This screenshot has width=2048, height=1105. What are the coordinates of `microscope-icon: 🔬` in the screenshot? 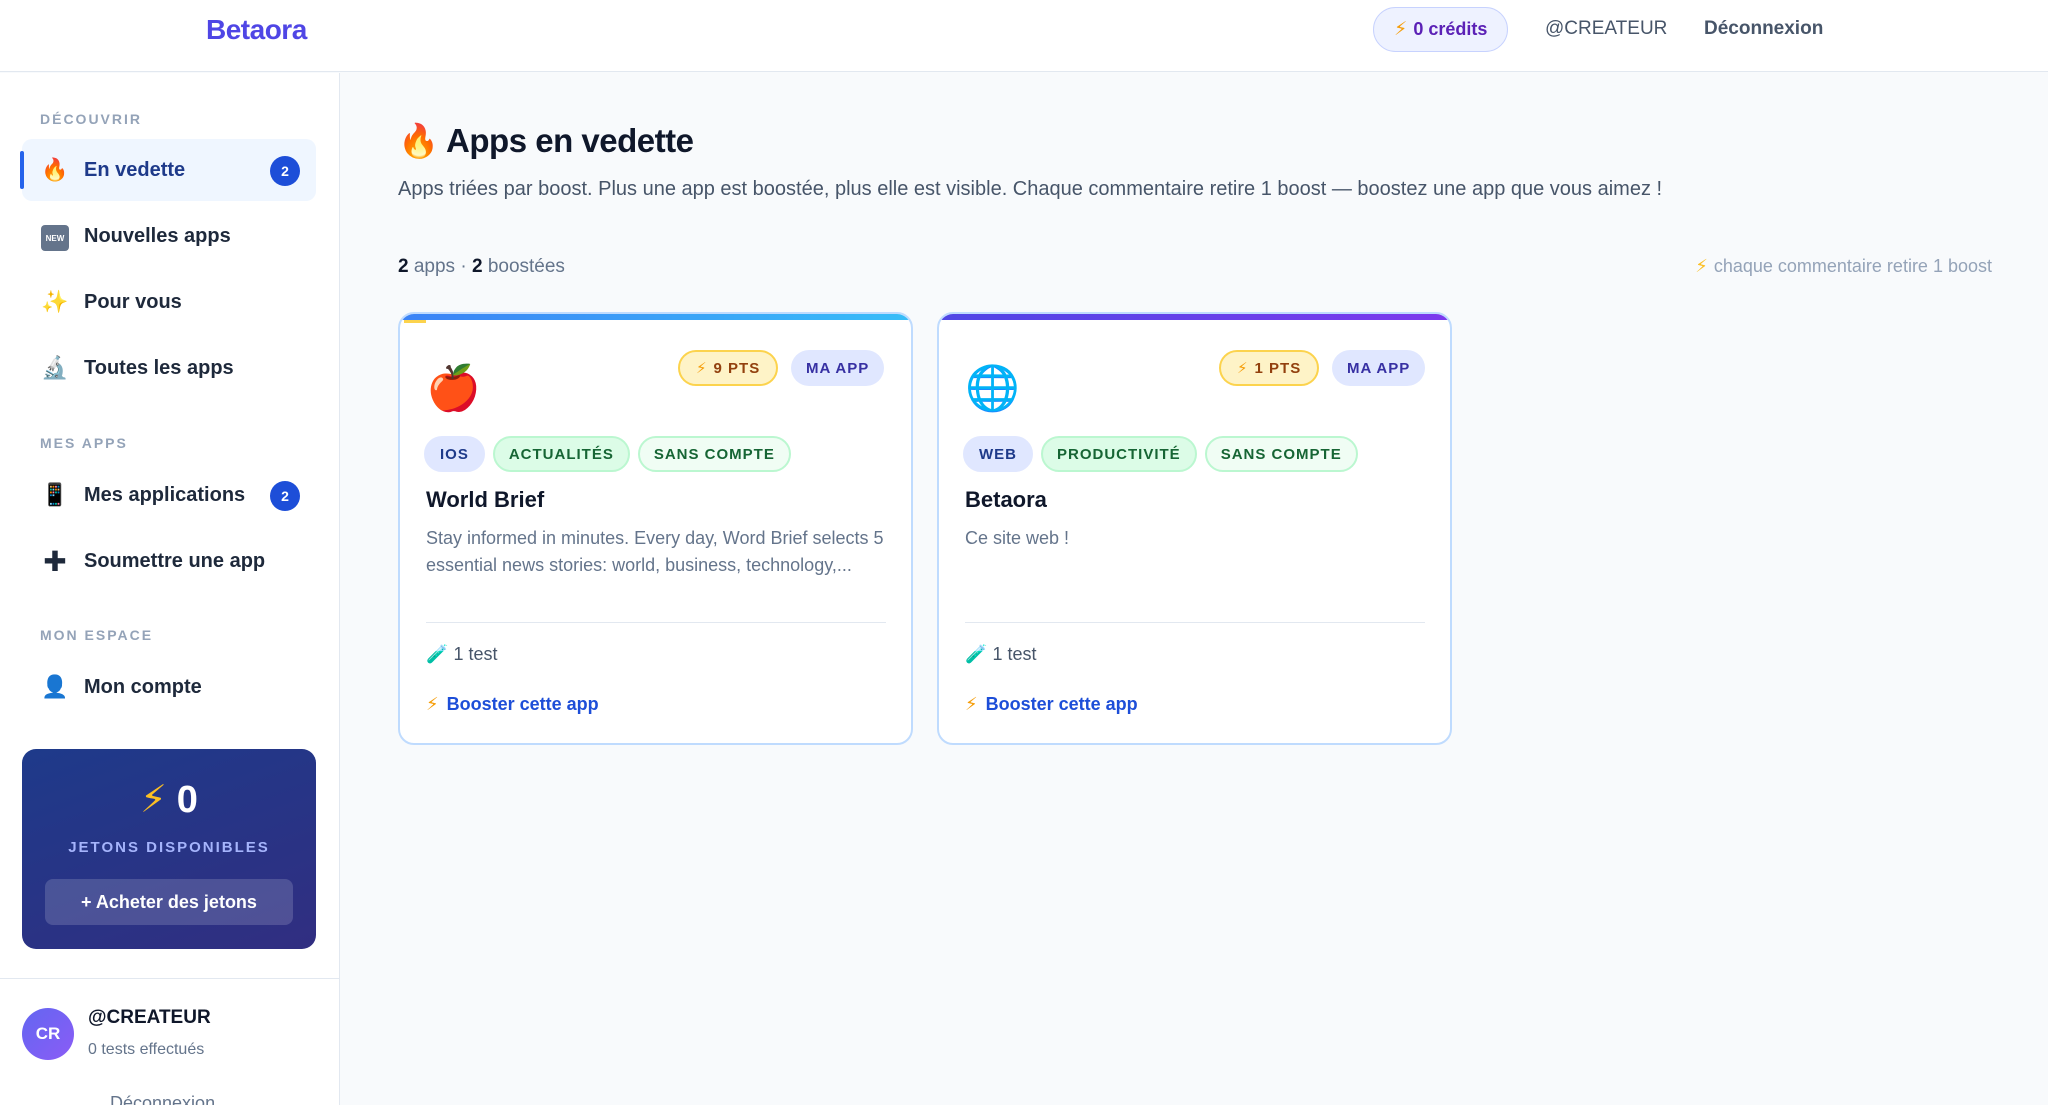 It's located at (55, 367).